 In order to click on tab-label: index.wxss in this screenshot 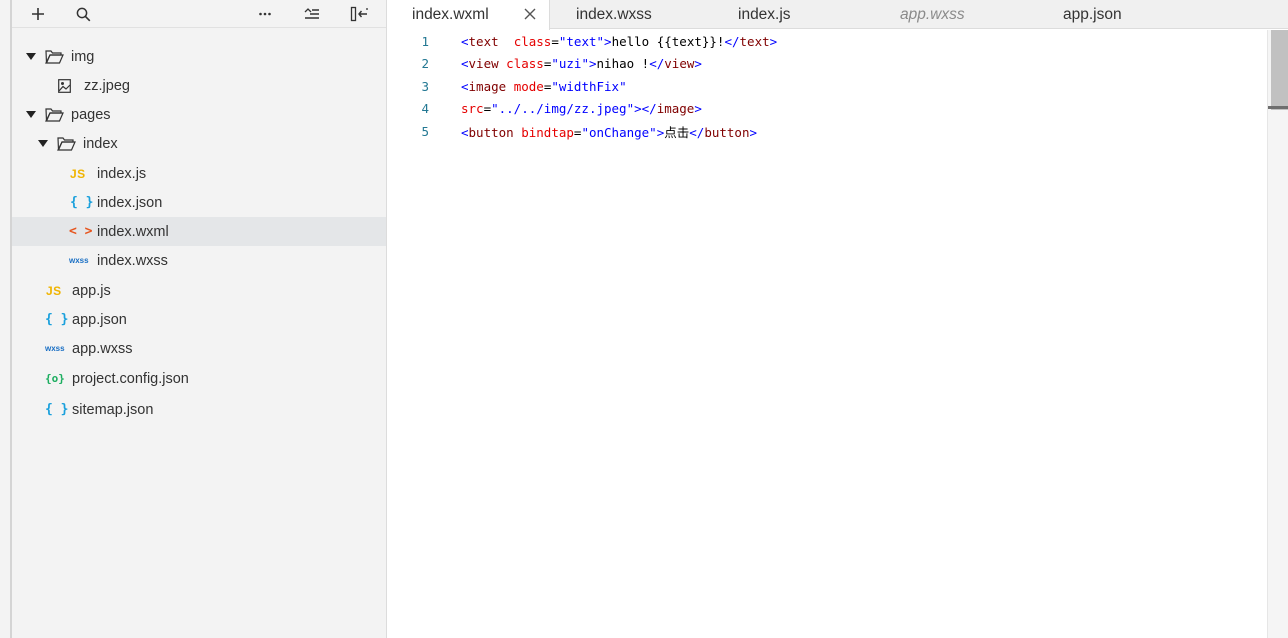, I will do `click(614, 14)`.